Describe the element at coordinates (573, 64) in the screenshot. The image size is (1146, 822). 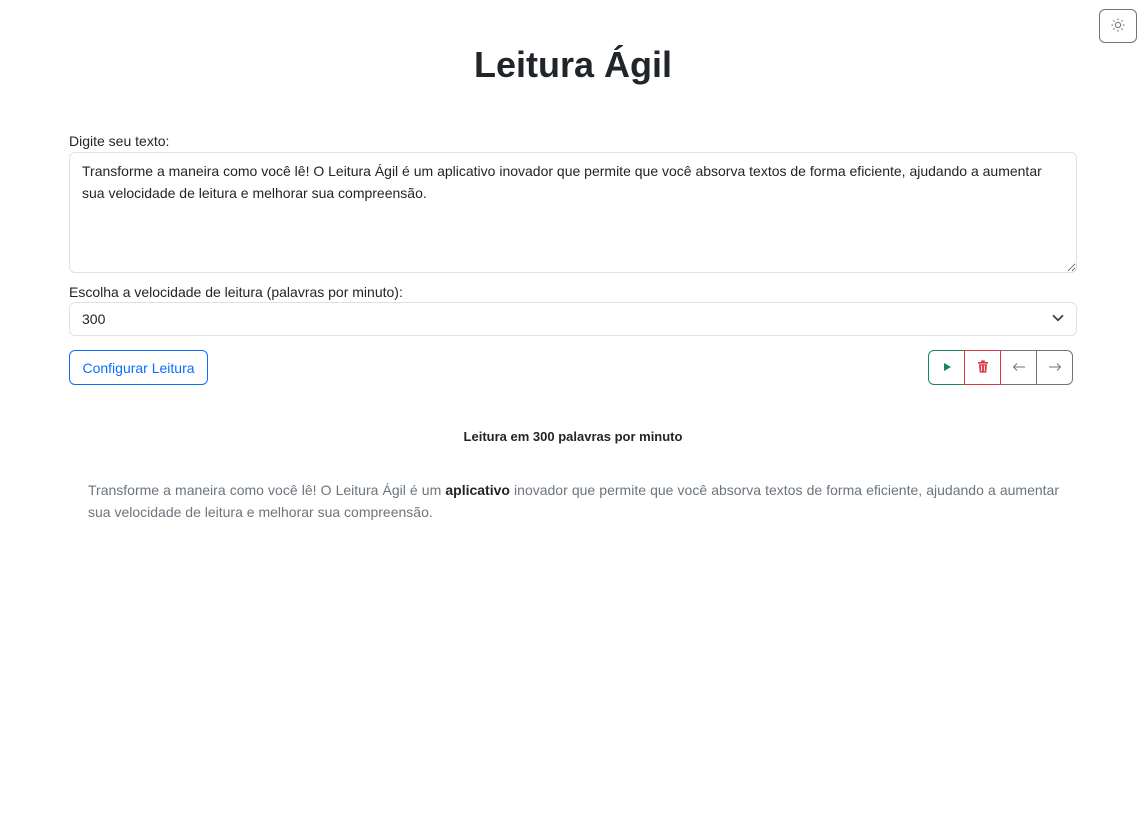
I see `page-title: Leitura Ágil` at that location.